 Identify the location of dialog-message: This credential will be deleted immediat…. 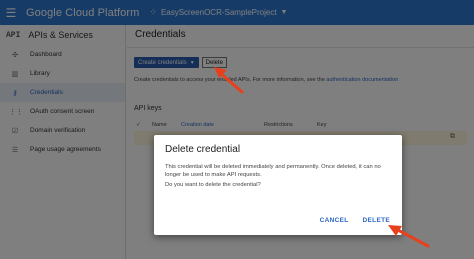
(273, 171).